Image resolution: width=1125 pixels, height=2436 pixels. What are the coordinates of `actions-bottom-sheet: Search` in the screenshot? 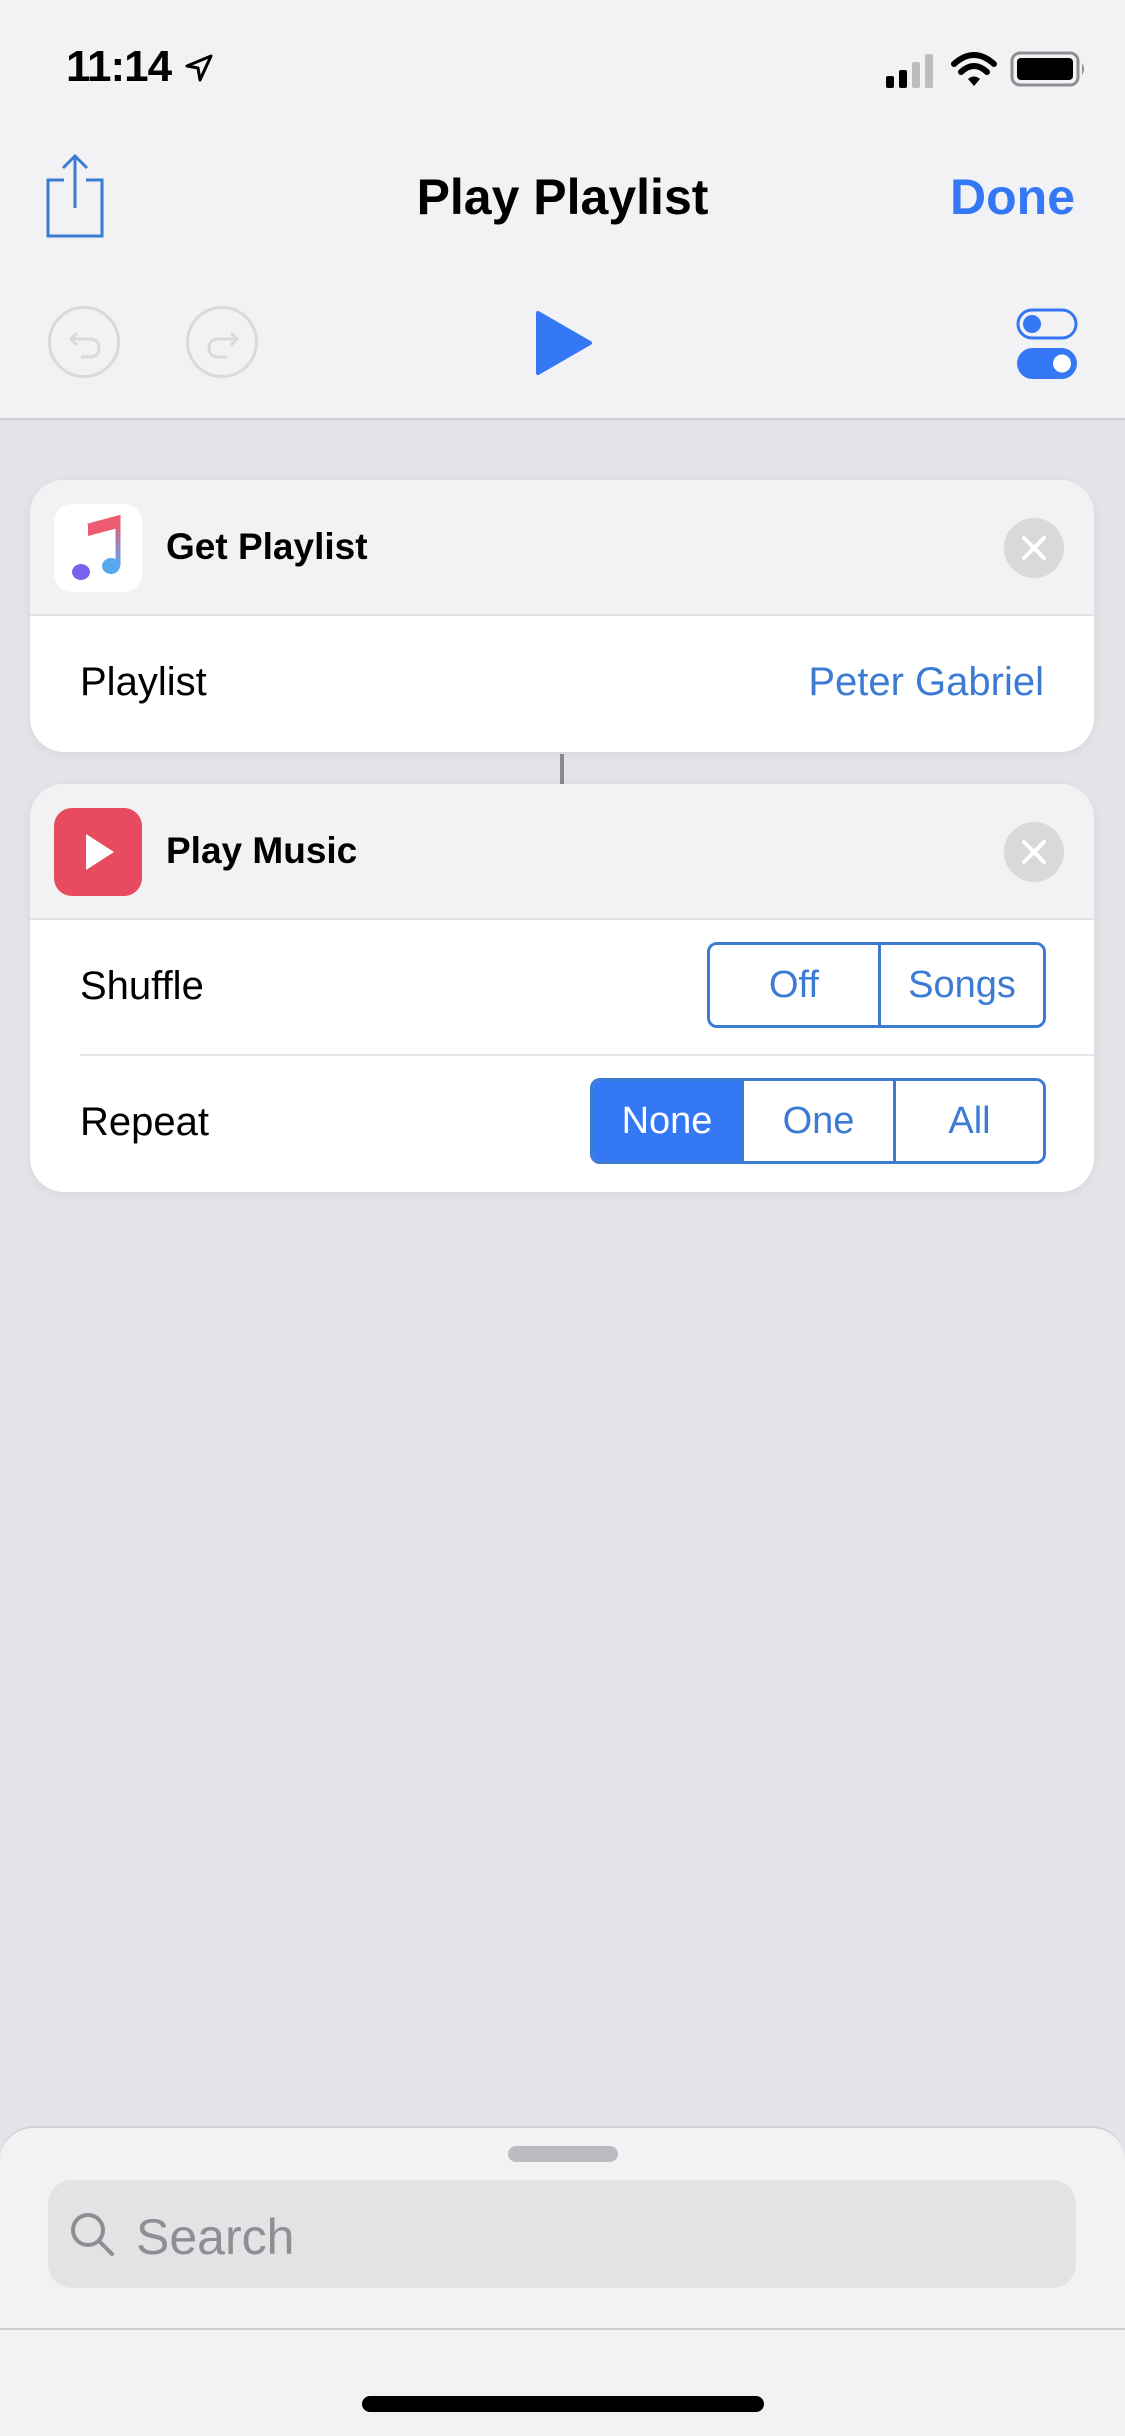 It's located at (562, 2281).